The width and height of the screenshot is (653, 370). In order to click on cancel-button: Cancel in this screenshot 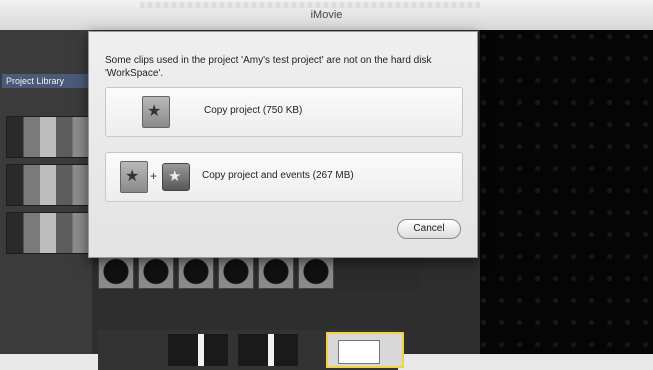, I will do `click(429, 229)`.